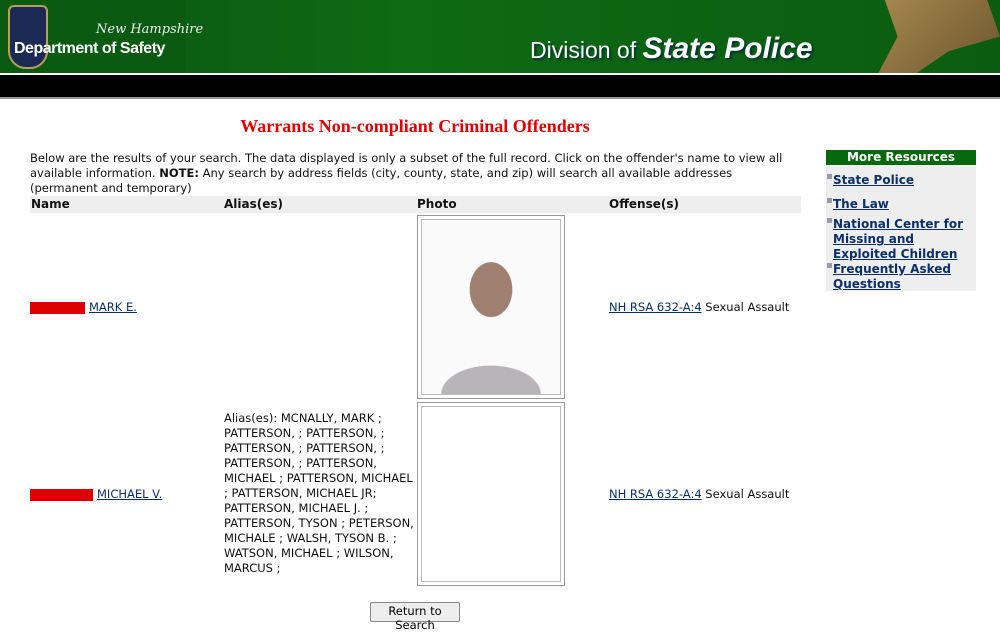  Describe the element at coordinates (415, 204) in the screenshot. I see `table-header: Name Alias(es) Photo Offense(s)` at that location.